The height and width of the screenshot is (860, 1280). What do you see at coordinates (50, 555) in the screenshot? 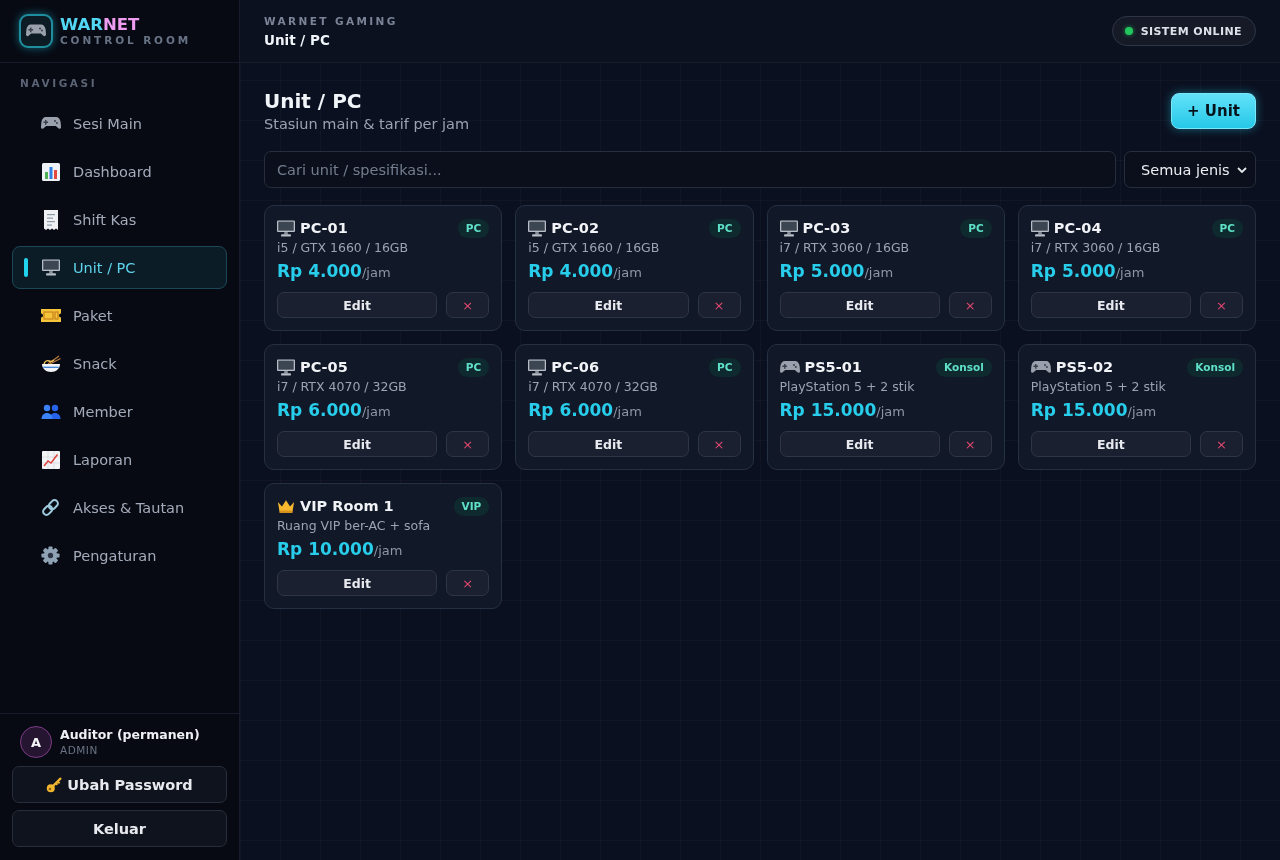
I see `gear-icon` at bounding box center [50, 555].